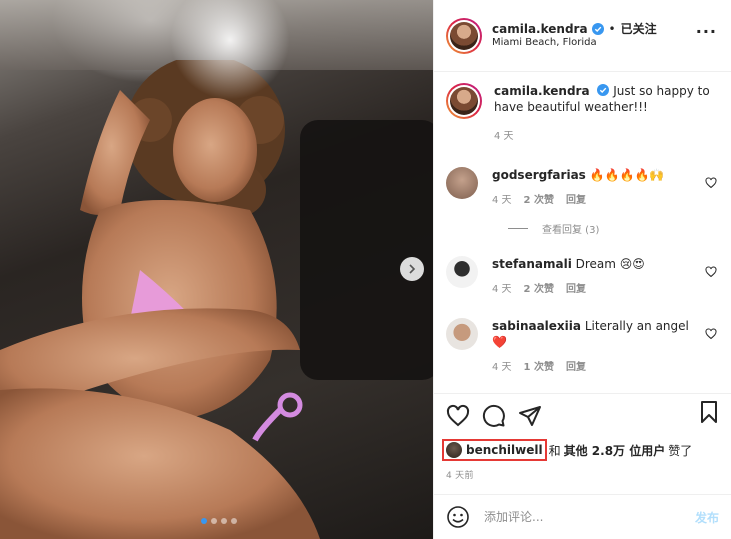 This screenshot has height=539, width=731. Describe the element at coordinates (458, 517) in the screenshot. I see `emoji-icon` at that location.